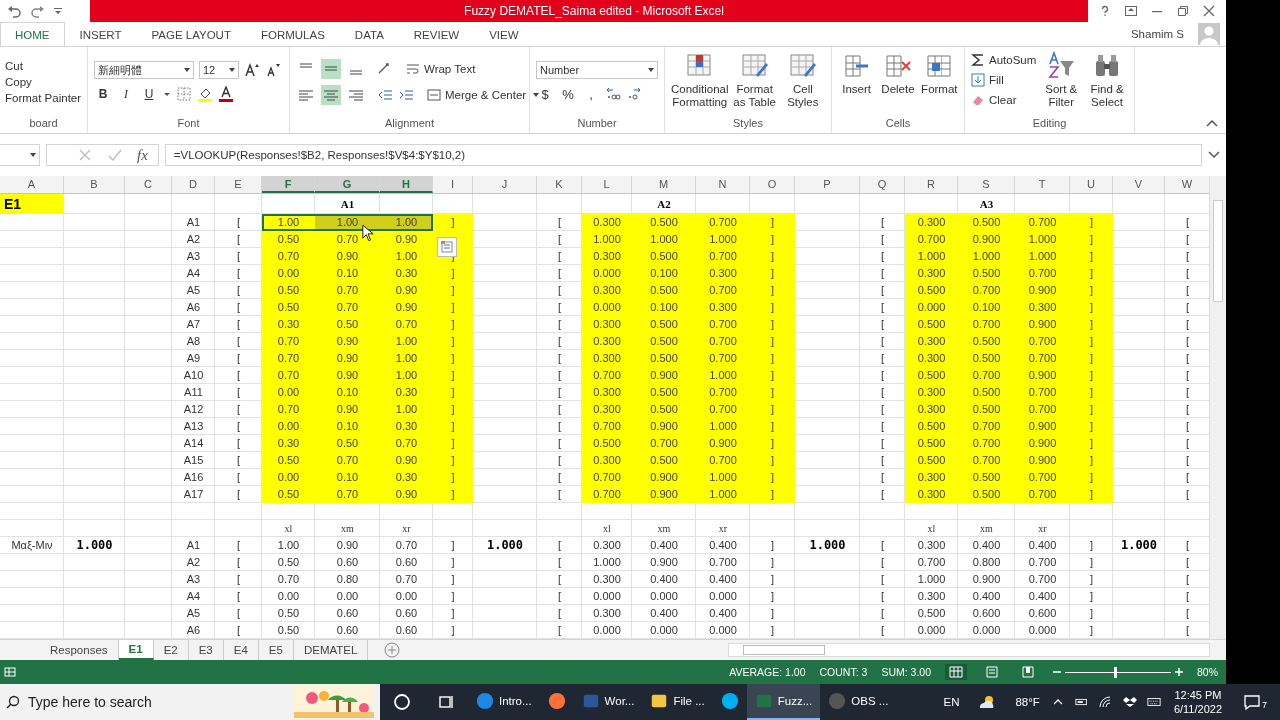 The image size is (1280, 720). What do you see at coordinates (10, 672) in the screenshot?
I see `macro-icon` at bounding box center [10, 672].